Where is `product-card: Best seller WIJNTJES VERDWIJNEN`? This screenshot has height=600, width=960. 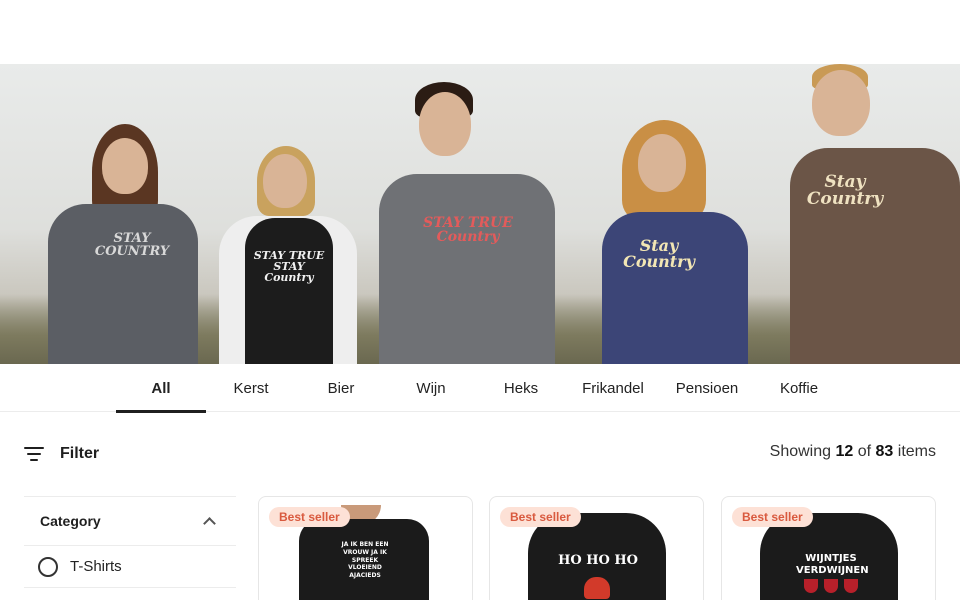 product-card: Best seller WIJNTJES VERDWIJNEN is located at coordinates (828, 548).